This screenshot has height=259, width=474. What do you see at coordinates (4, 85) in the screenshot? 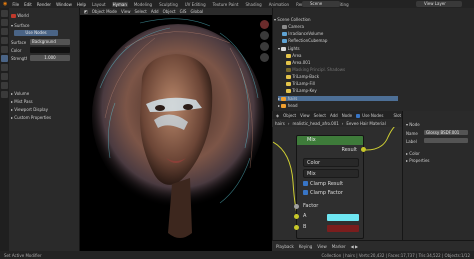
I see `particles-tab-icon` at bounding box center [4, 85].